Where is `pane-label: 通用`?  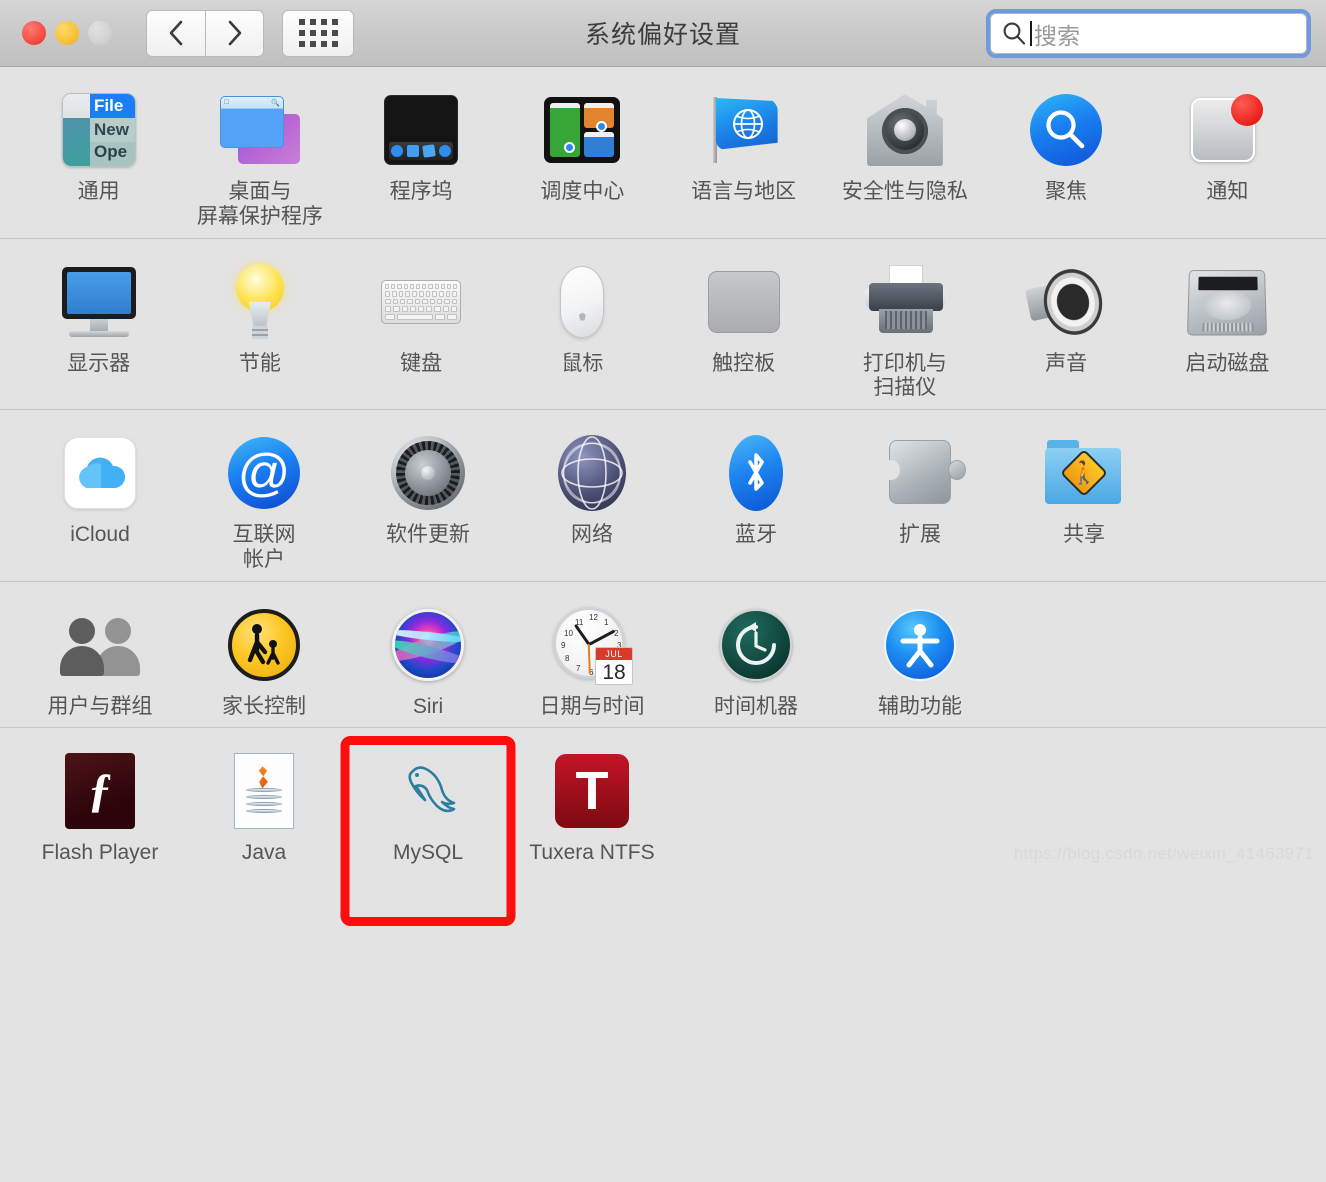 pane-label: 通用 is located at coordinates (98, 191).